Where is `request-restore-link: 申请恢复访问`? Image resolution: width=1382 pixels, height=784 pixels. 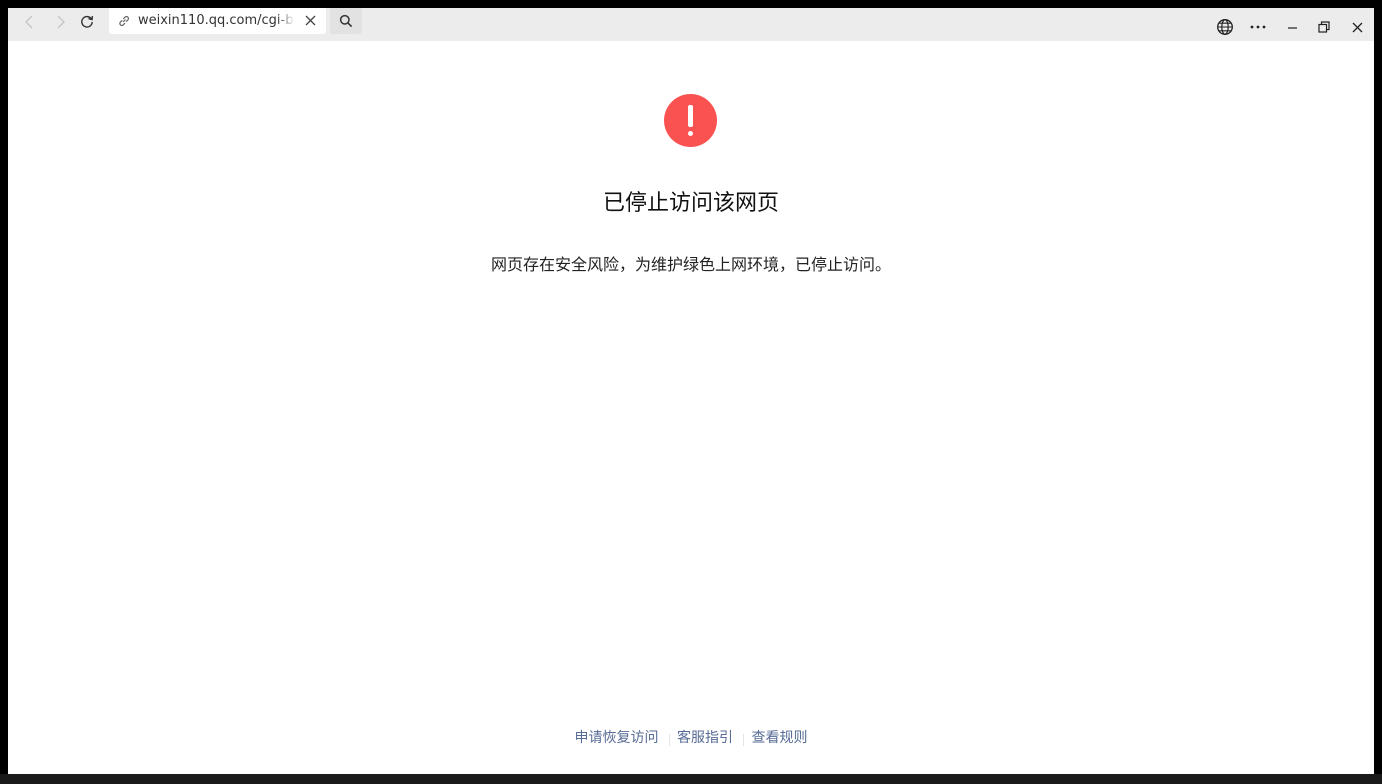
request-restore-link: 申请恢复访问 is located at coordinates (617, 738).